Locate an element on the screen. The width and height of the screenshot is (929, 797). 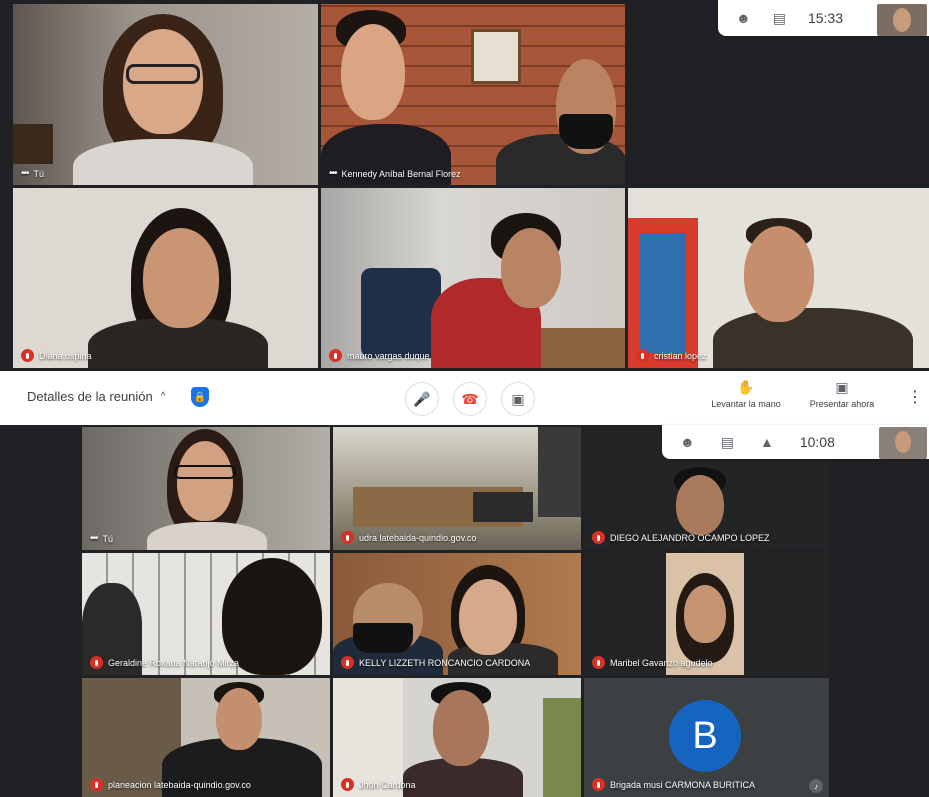
end-call-button: ☎ is located at coordinates (470, 399).